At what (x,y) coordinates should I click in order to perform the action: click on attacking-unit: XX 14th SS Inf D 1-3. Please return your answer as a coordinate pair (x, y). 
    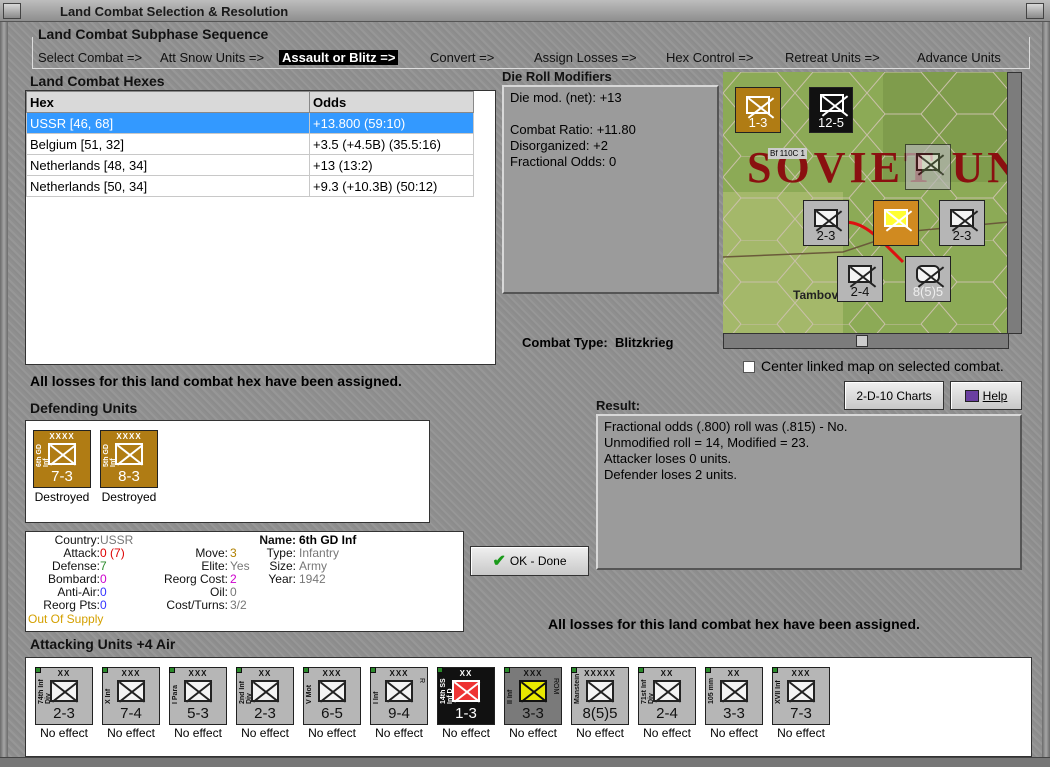
    Looking at the image, I should click on (466, 696).